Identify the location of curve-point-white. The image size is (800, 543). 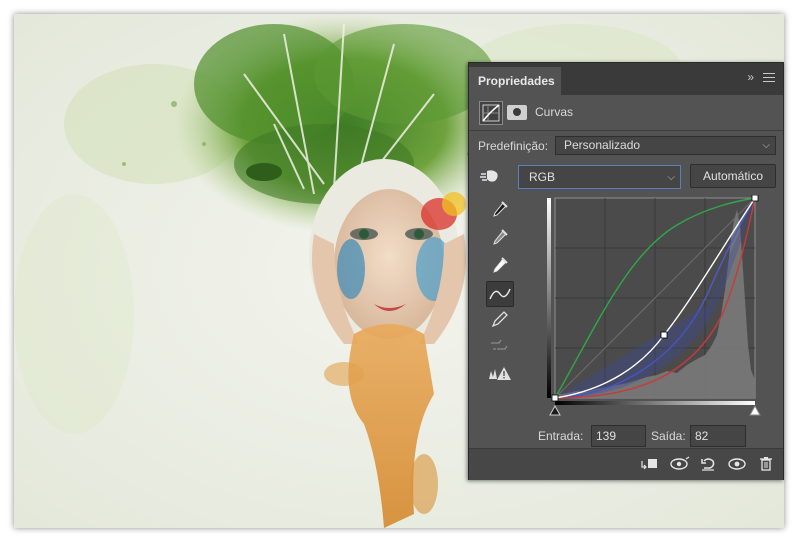
(755, 198).